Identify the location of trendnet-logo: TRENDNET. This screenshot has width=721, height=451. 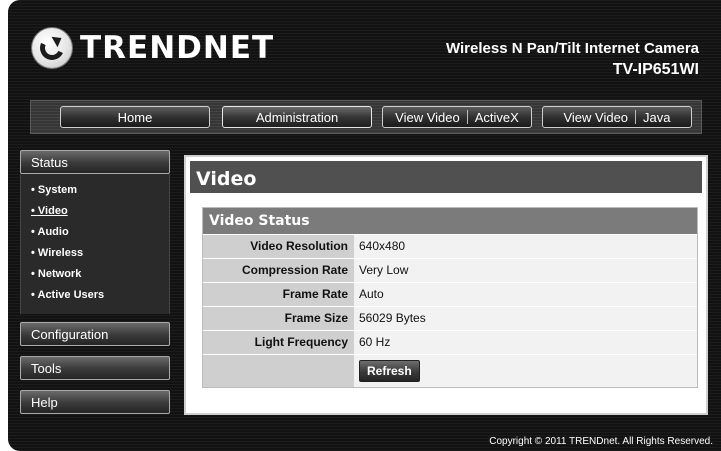
(153, 48).